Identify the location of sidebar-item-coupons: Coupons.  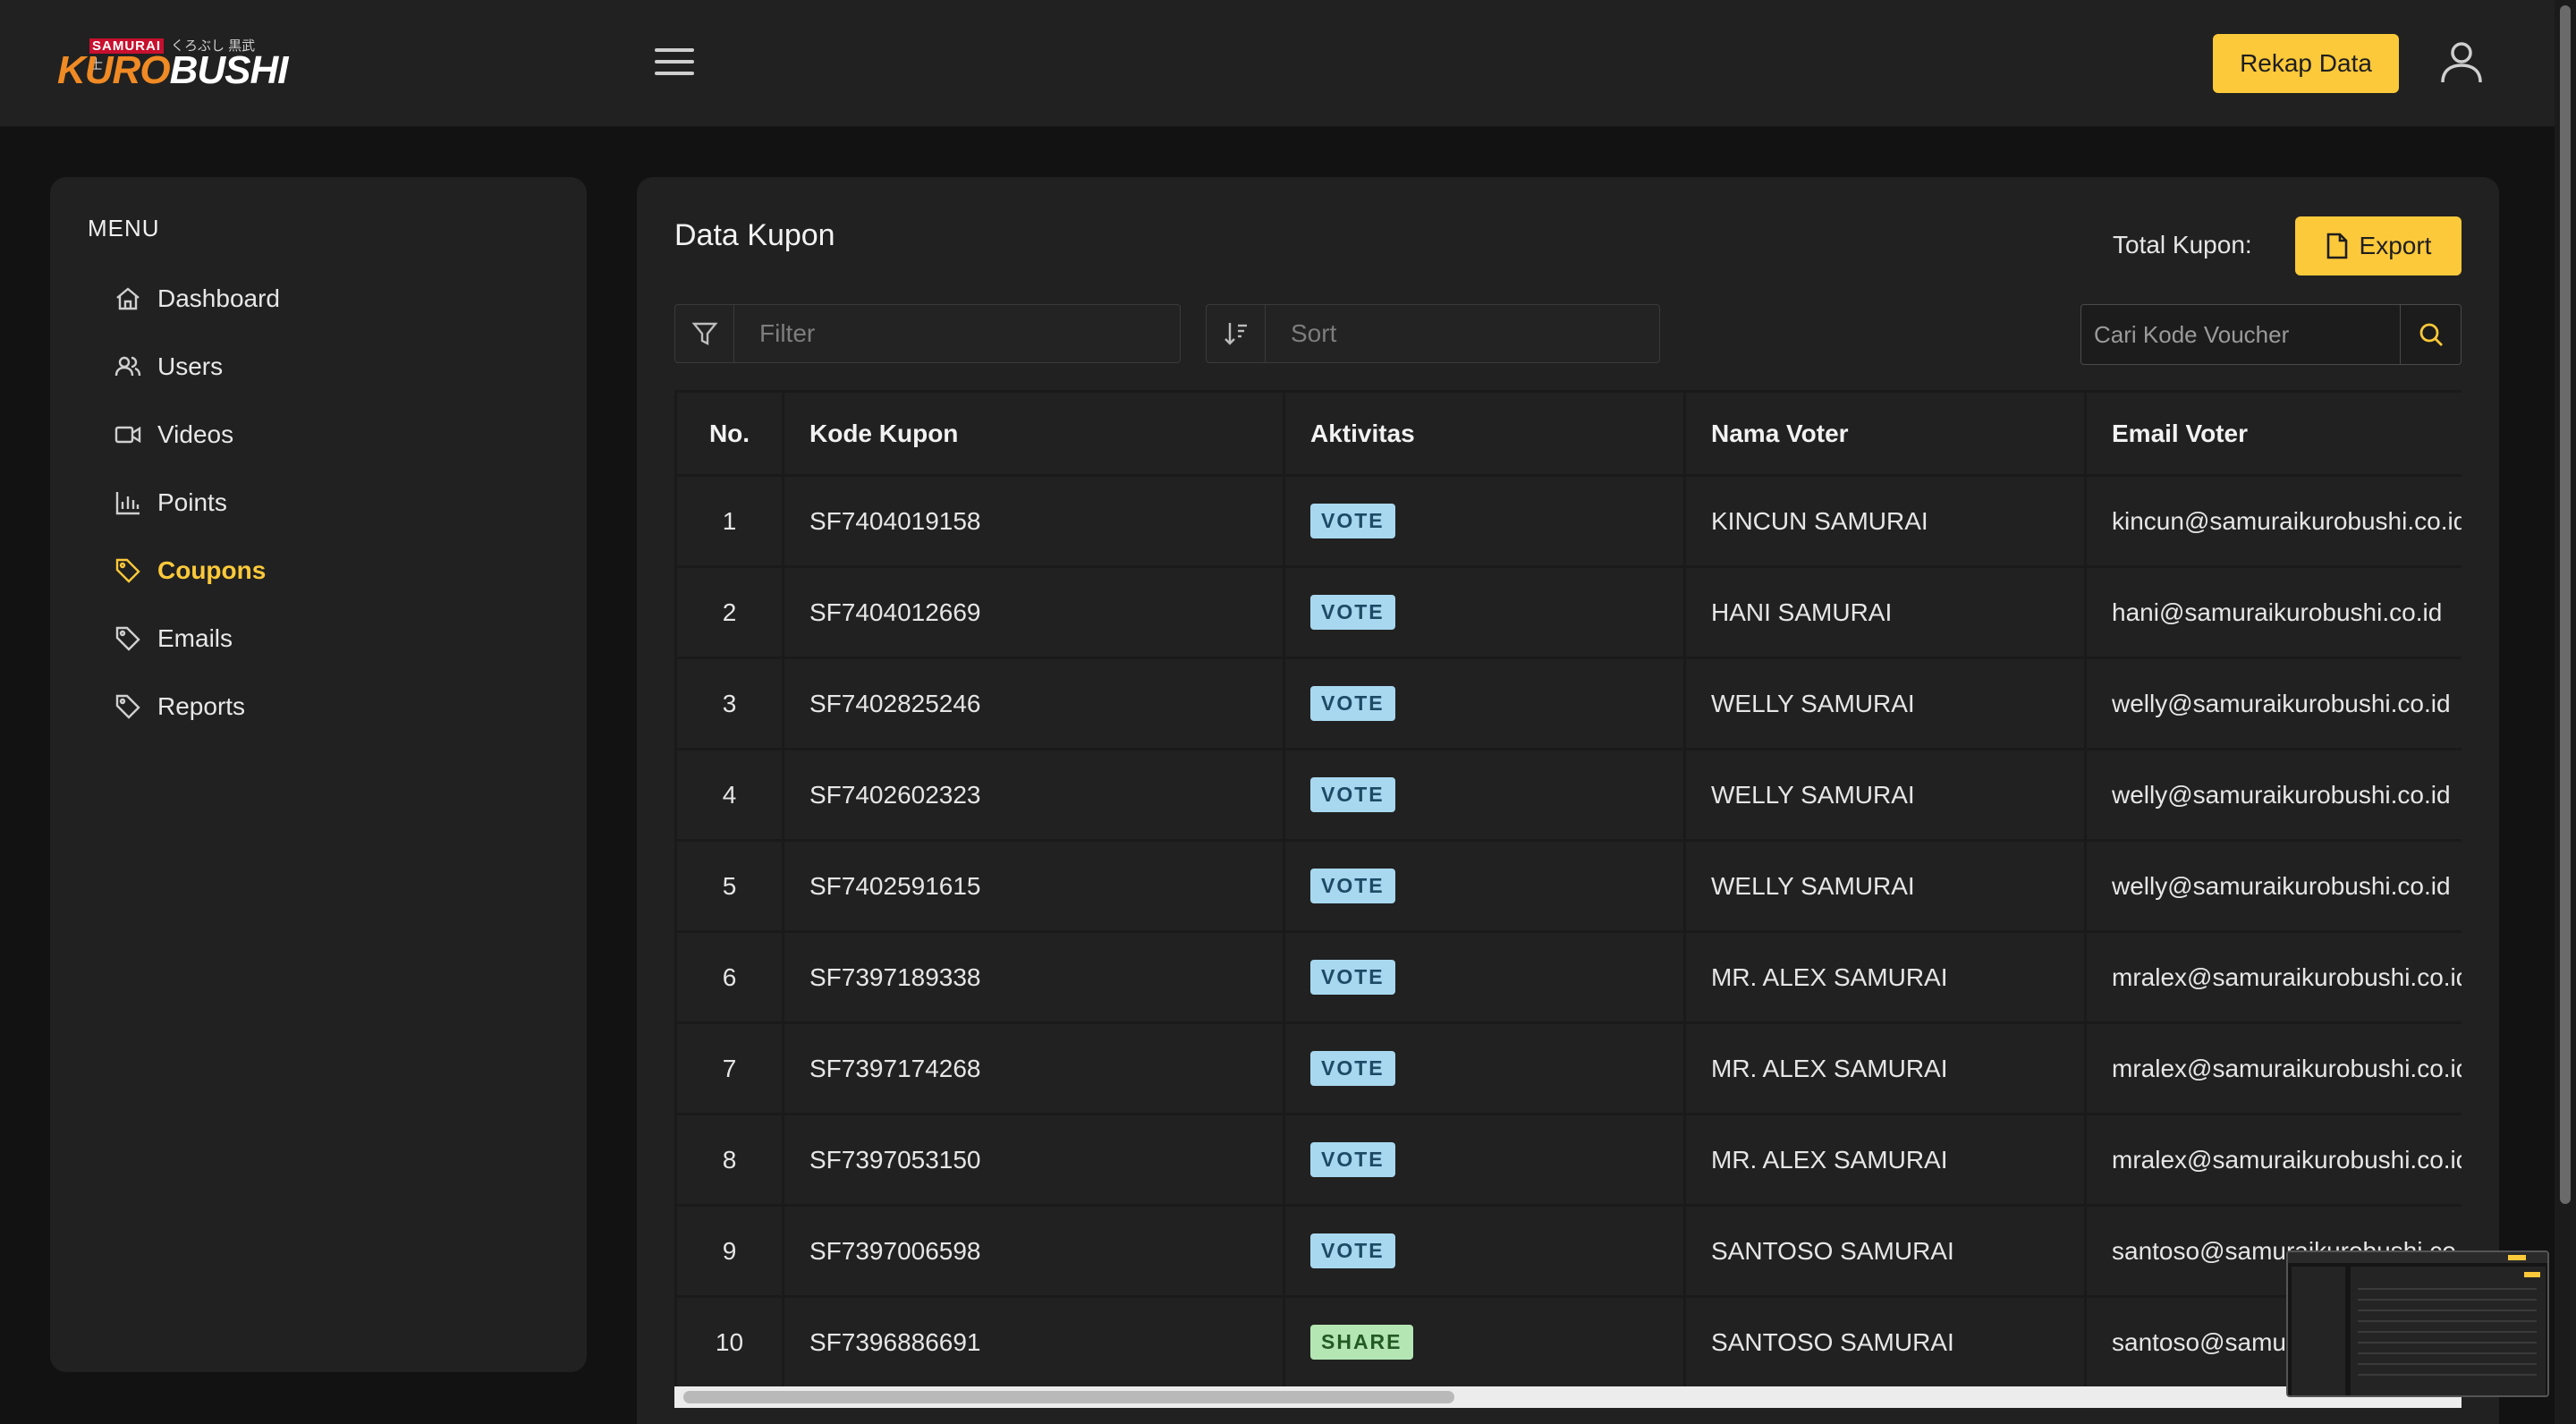
(196, 571).